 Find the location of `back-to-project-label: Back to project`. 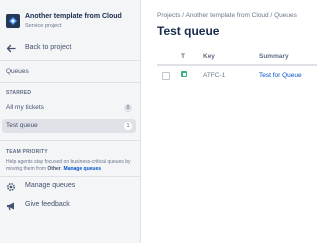

back-to-project-label: Back to project is located at coordinates (48, 47).